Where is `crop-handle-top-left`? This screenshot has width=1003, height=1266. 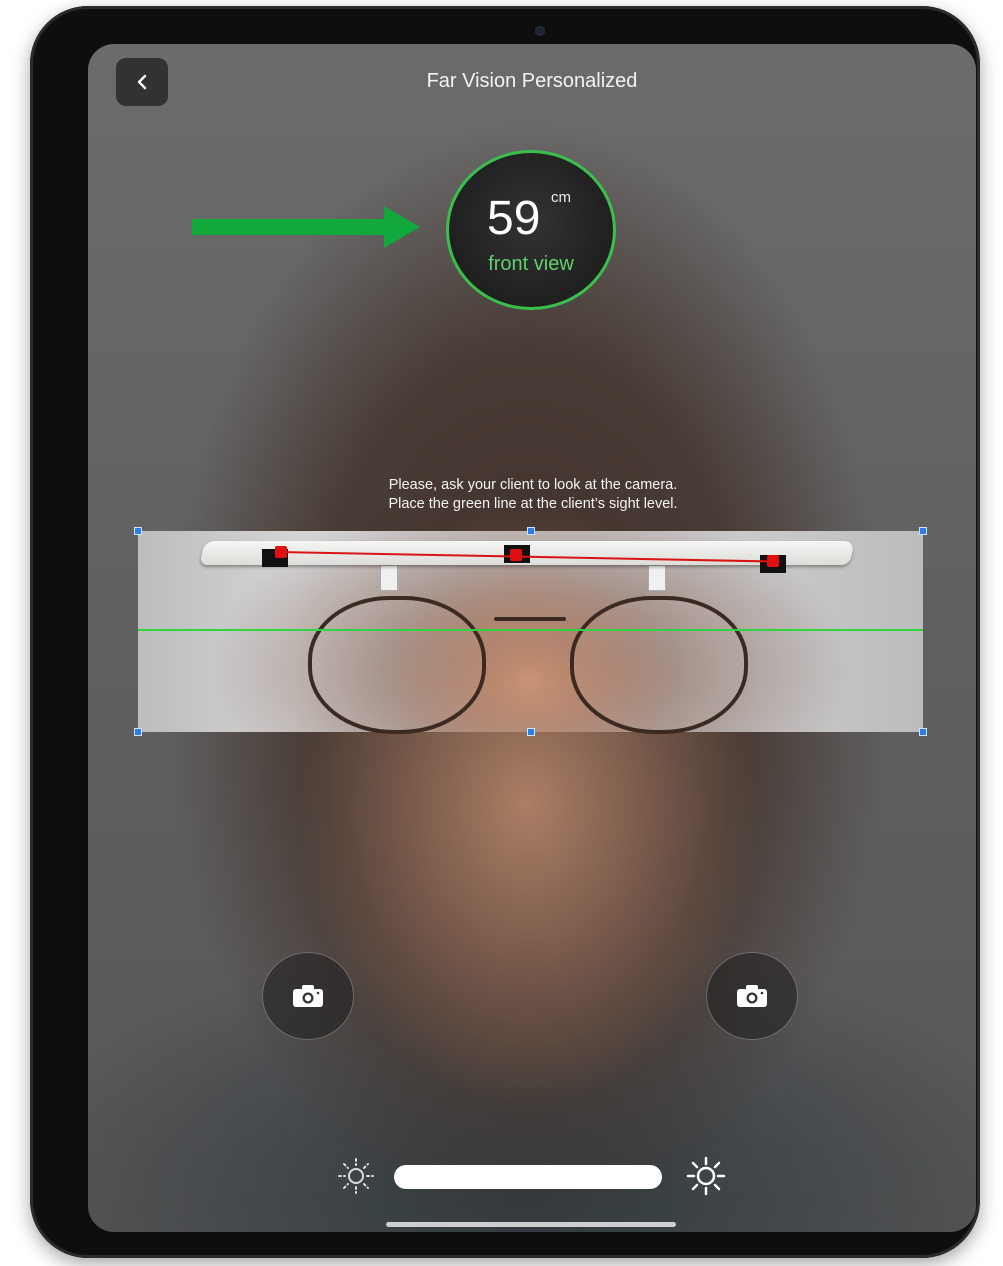
crop-handle-top-left is located at coordinates (138, 531).